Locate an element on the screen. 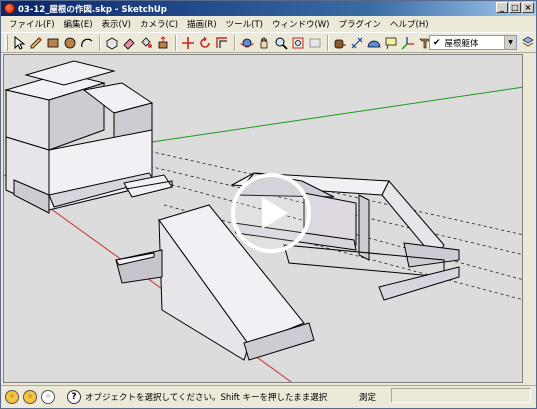 The image size is (537, 409). zoom-icon is located at coordinates (281, 43).